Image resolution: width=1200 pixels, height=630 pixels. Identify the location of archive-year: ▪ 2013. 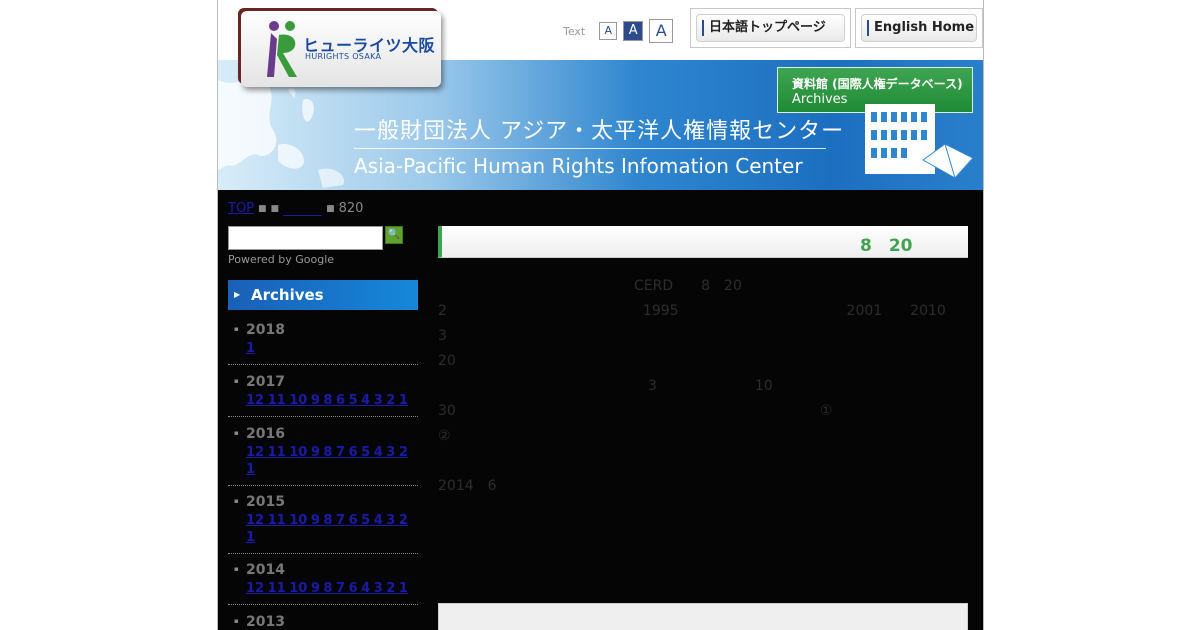
(323, 620).